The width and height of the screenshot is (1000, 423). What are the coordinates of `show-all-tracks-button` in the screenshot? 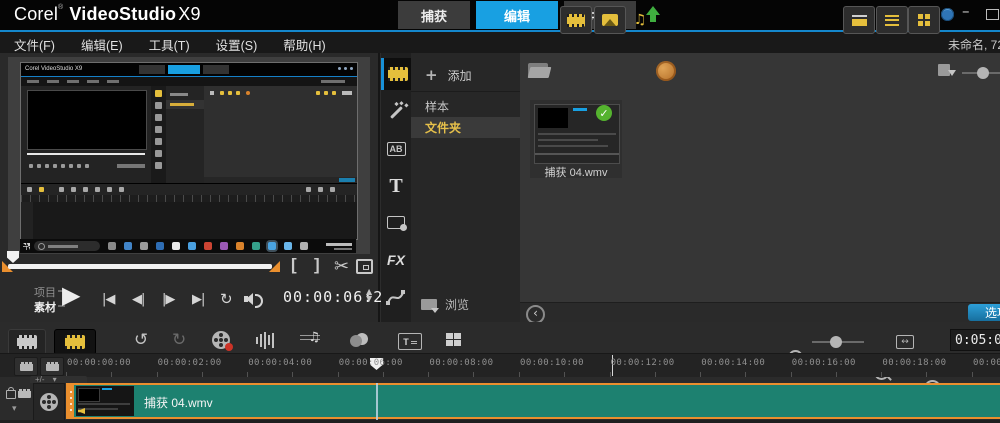 It's located at (26, 366).